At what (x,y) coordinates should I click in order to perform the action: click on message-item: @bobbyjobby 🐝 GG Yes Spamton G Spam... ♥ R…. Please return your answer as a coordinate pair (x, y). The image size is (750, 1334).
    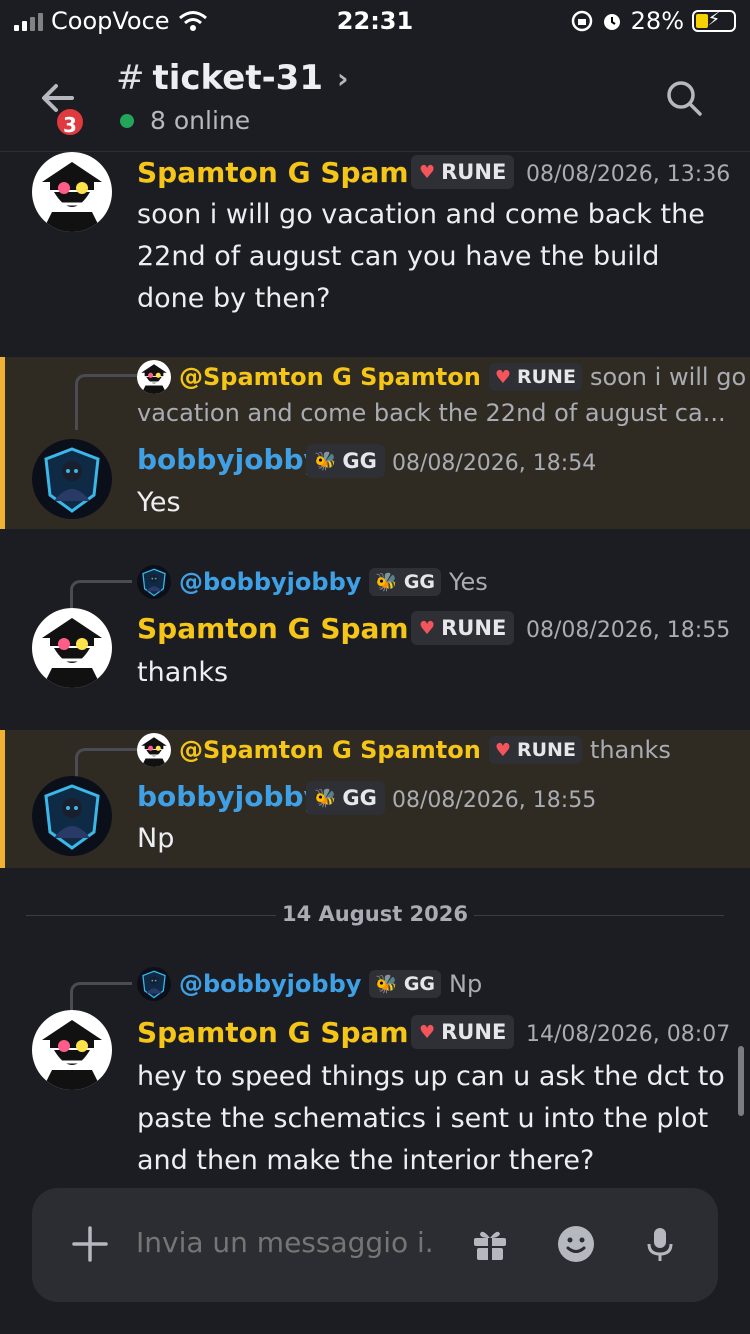
    Looking at the image, I should click on (375, 644).